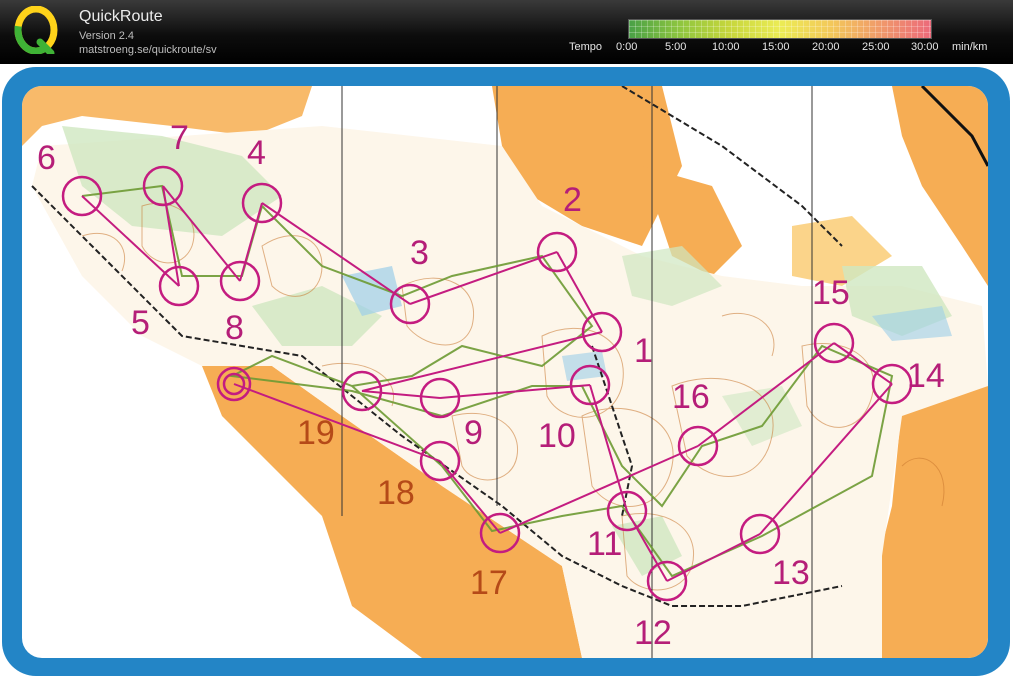 This screenshot has width=1013, height=678. Describe the element at coordinates (653, 633) in the screenshot. I see `control-label: 12` at that location.